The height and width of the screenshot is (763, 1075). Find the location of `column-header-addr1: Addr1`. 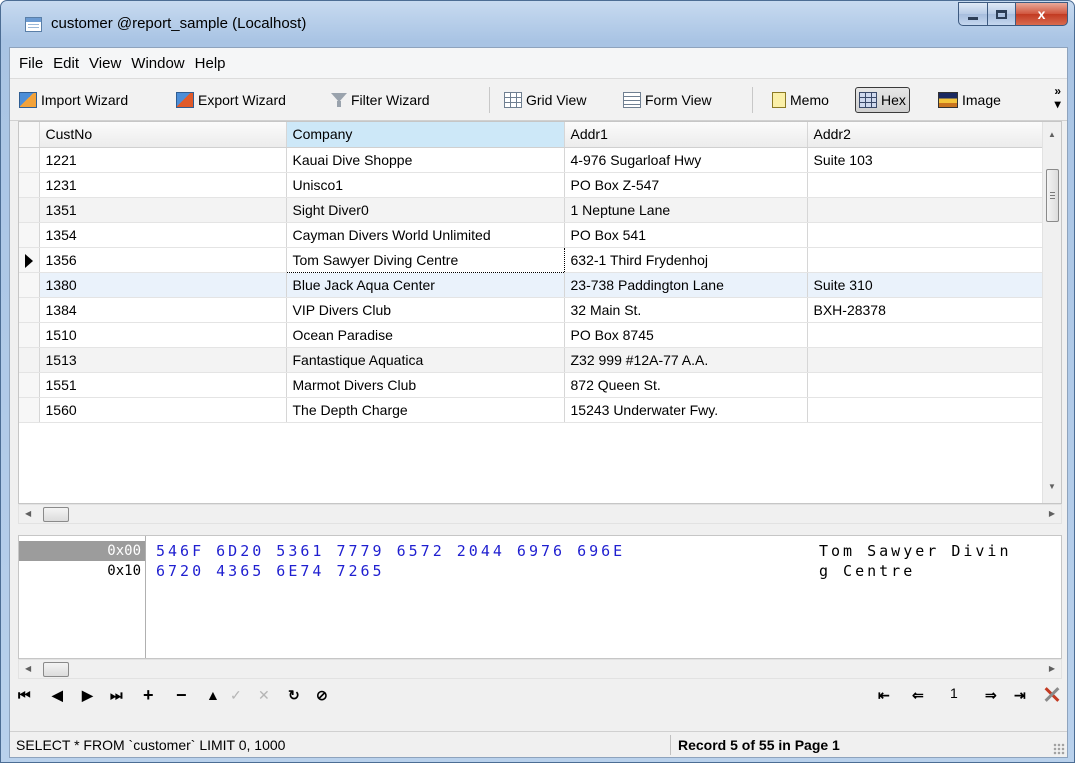

column-header-addr1: Addr1 is located at coordinates (686, 135).